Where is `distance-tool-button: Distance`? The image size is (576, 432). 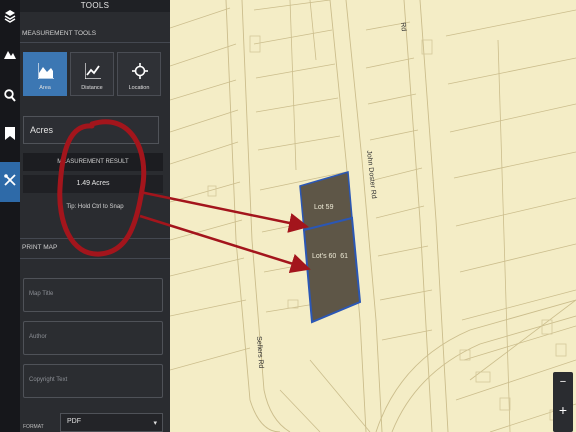 distance-tool-button: Distance is located at coordinates (92, 74).